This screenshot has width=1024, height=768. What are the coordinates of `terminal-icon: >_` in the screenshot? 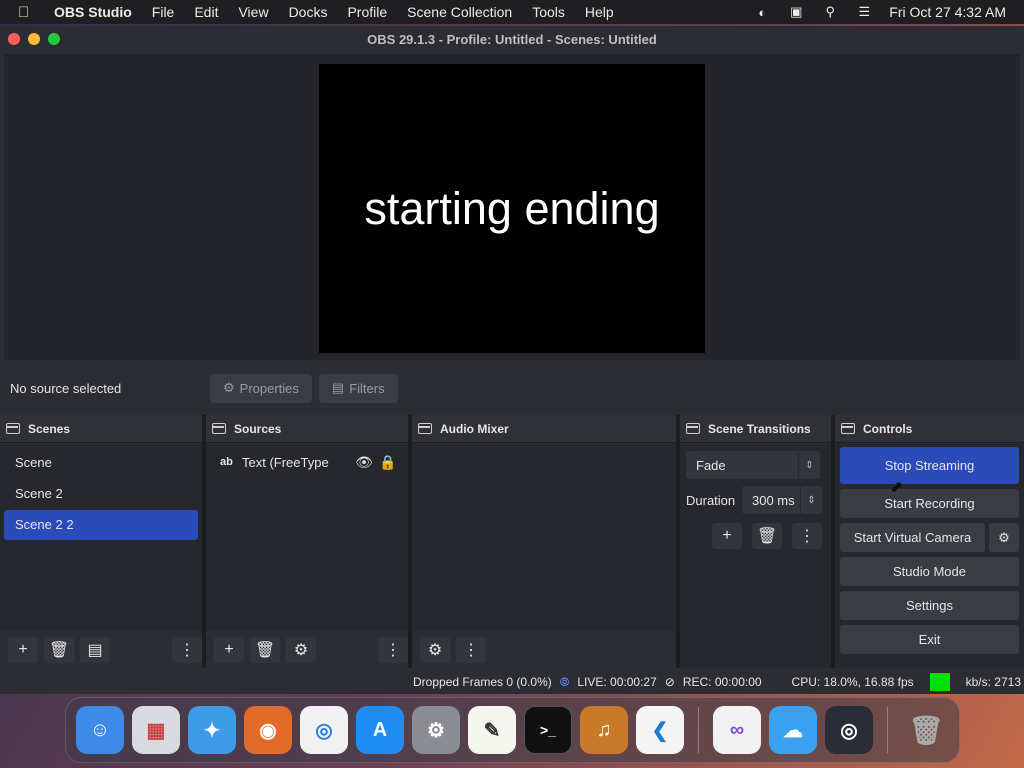 It's located at (548, 730).